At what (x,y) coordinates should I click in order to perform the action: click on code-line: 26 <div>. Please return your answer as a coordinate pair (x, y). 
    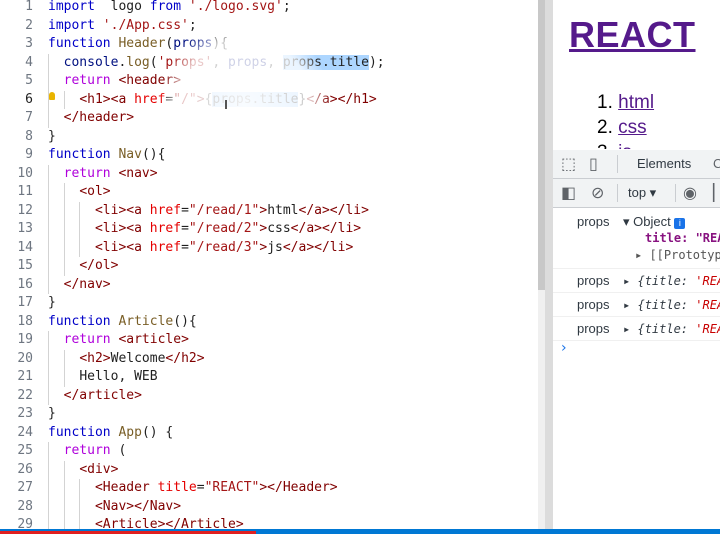
    Looking at the image, I should click on (272, 469).